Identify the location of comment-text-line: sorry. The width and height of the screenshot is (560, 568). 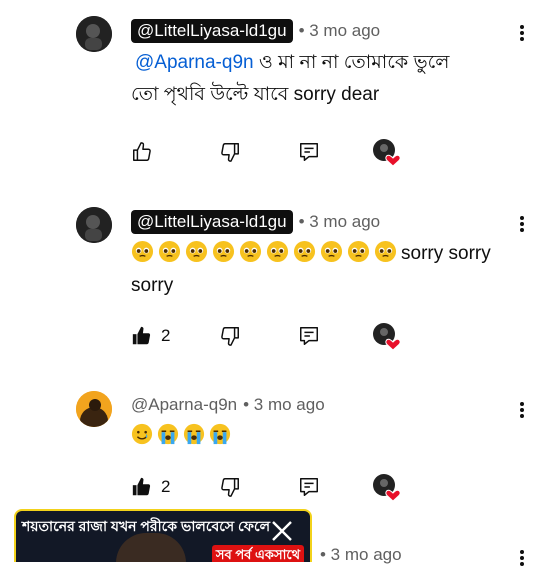
(152, 285).